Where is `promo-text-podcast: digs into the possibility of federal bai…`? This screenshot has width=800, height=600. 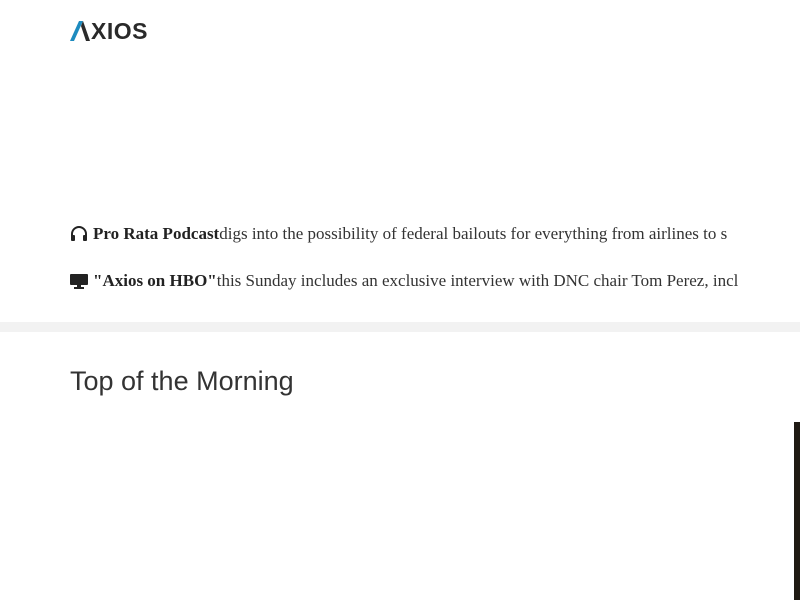 promo-text-podcast: digs into the possibility of federal bai… is located at coordinates (473, 233).